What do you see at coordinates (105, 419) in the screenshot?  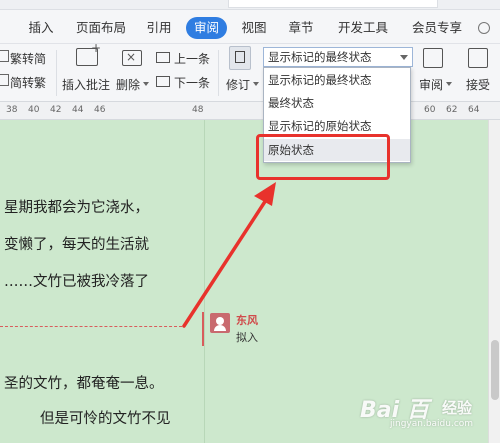 I see `doc-line: 但是可怜的文竹不见` at bounding box center [105, 419].